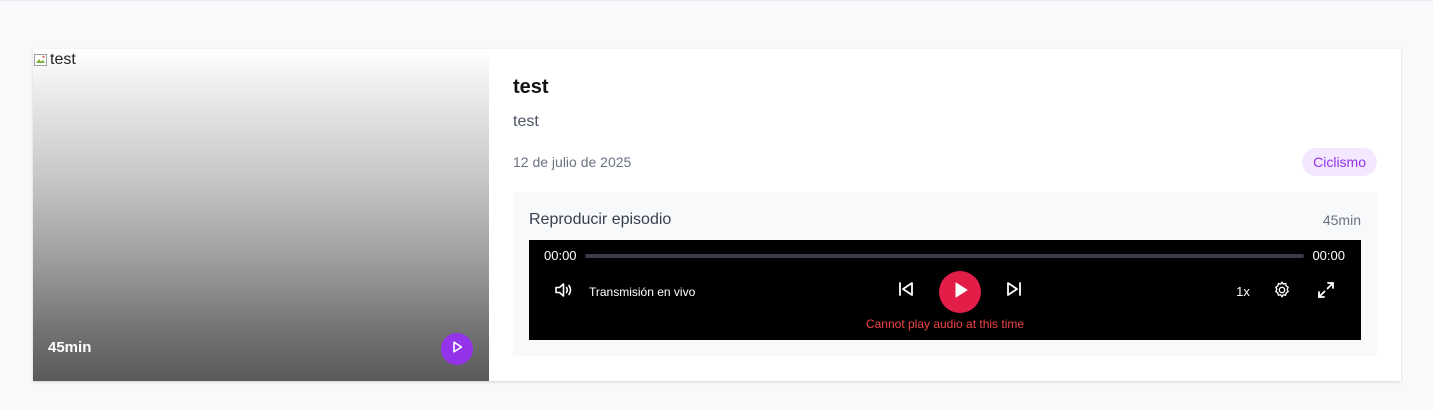 The height and width of the screenshot is (410, 1433). I want to click on episode-title: test, so click(531, 87).